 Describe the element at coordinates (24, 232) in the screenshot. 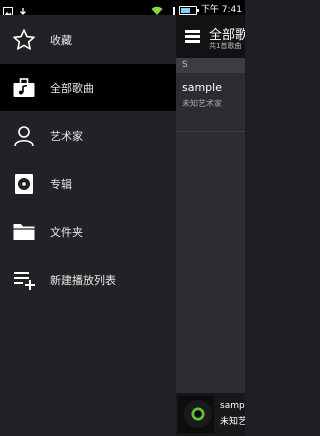

I see `folder-icon` at that location.